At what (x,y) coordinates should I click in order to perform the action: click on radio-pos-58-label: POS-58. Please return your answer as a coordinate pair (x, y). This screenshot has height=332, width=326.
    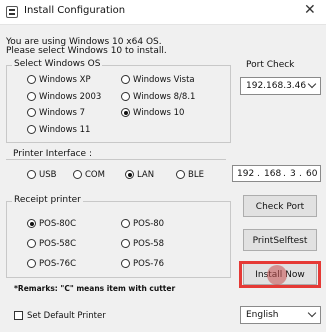
    Looking at the image, I should click on (149, 244).